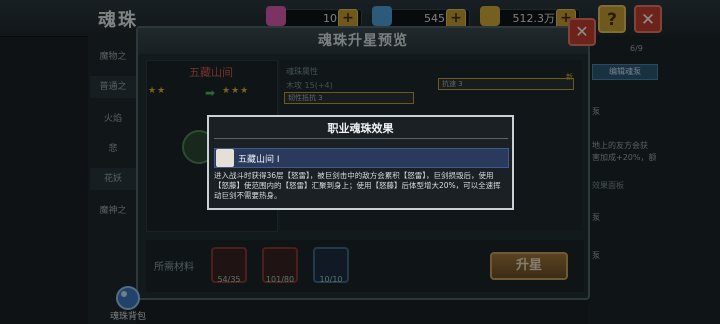 This screenshot has height=324, width=720. I want to click on popup-title: 职业魂珠效果, so click(360, 128).